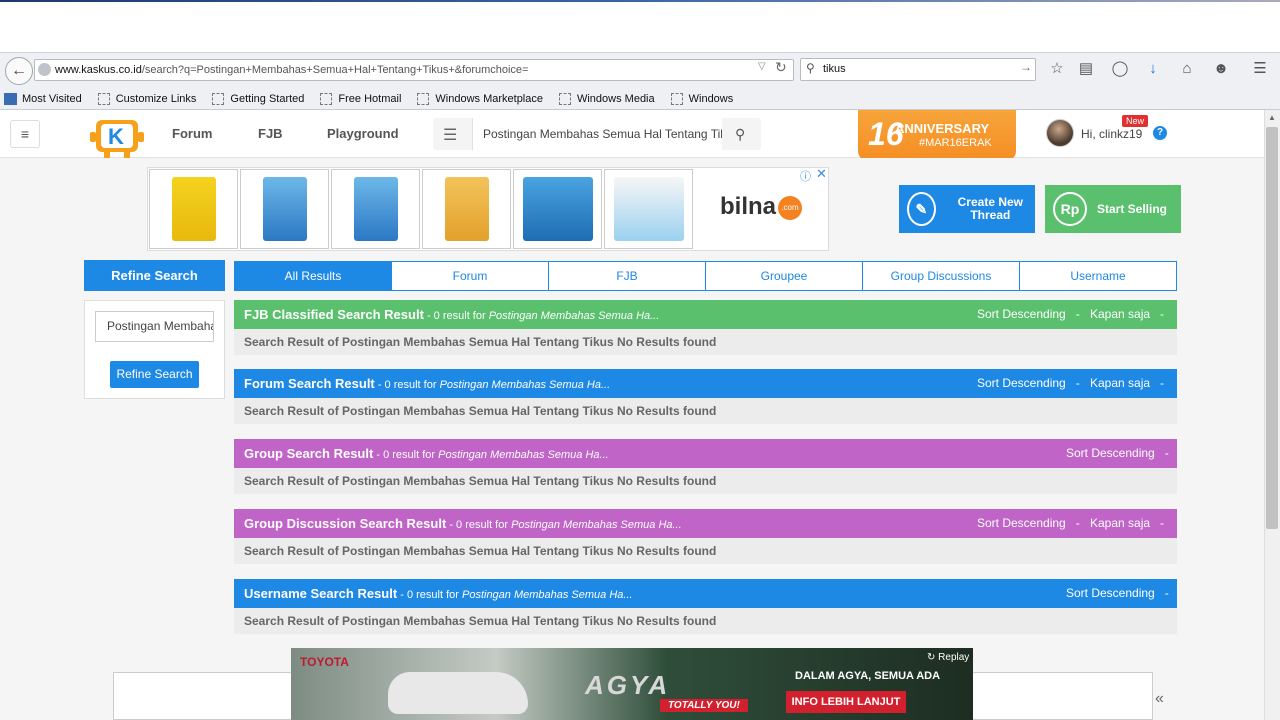  I want to click on mamypoko-pack-image, so click(557, 209).